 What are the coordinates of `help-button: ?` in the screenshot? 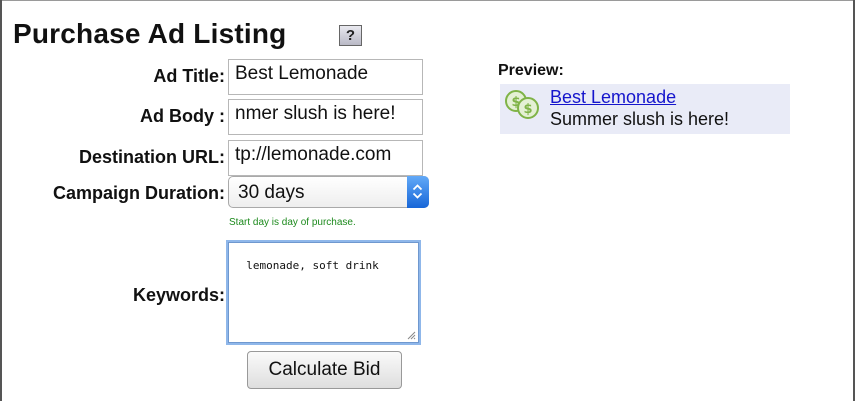 It's located at (350, 35).